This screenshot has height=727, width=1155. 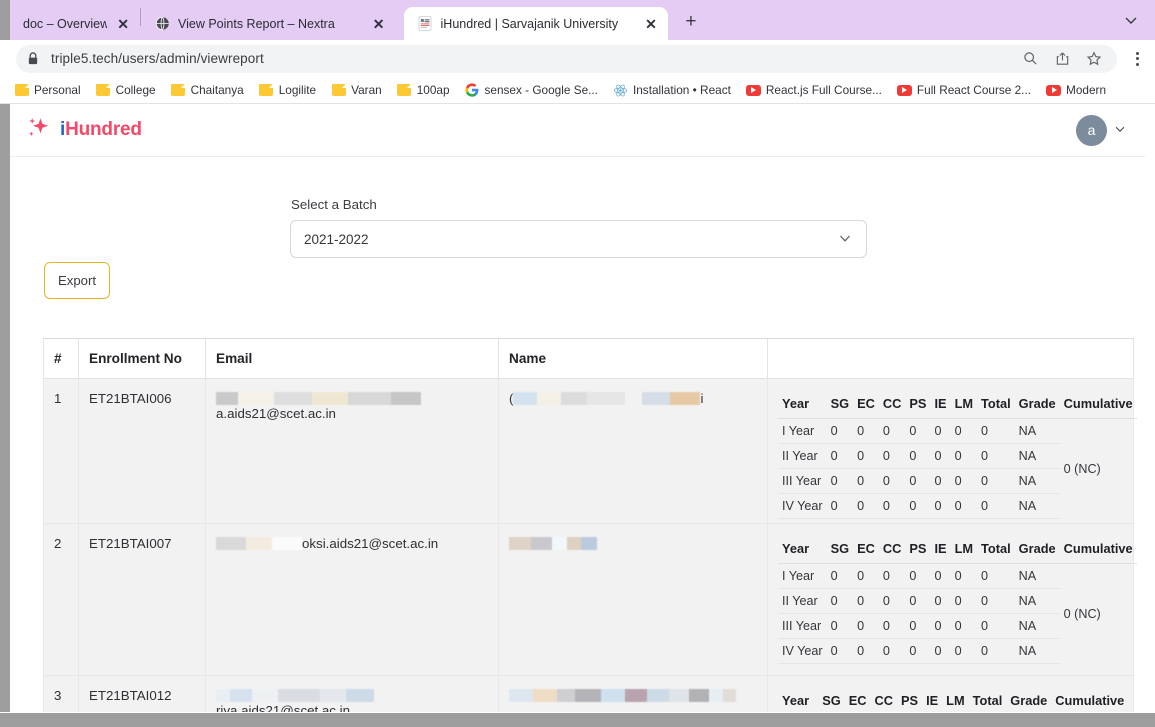 What do you see at coordinates (1082, 613) in the screenshot?
I see `sc-cumulative: 0 (NC)` at bounding box center [1082, 613].